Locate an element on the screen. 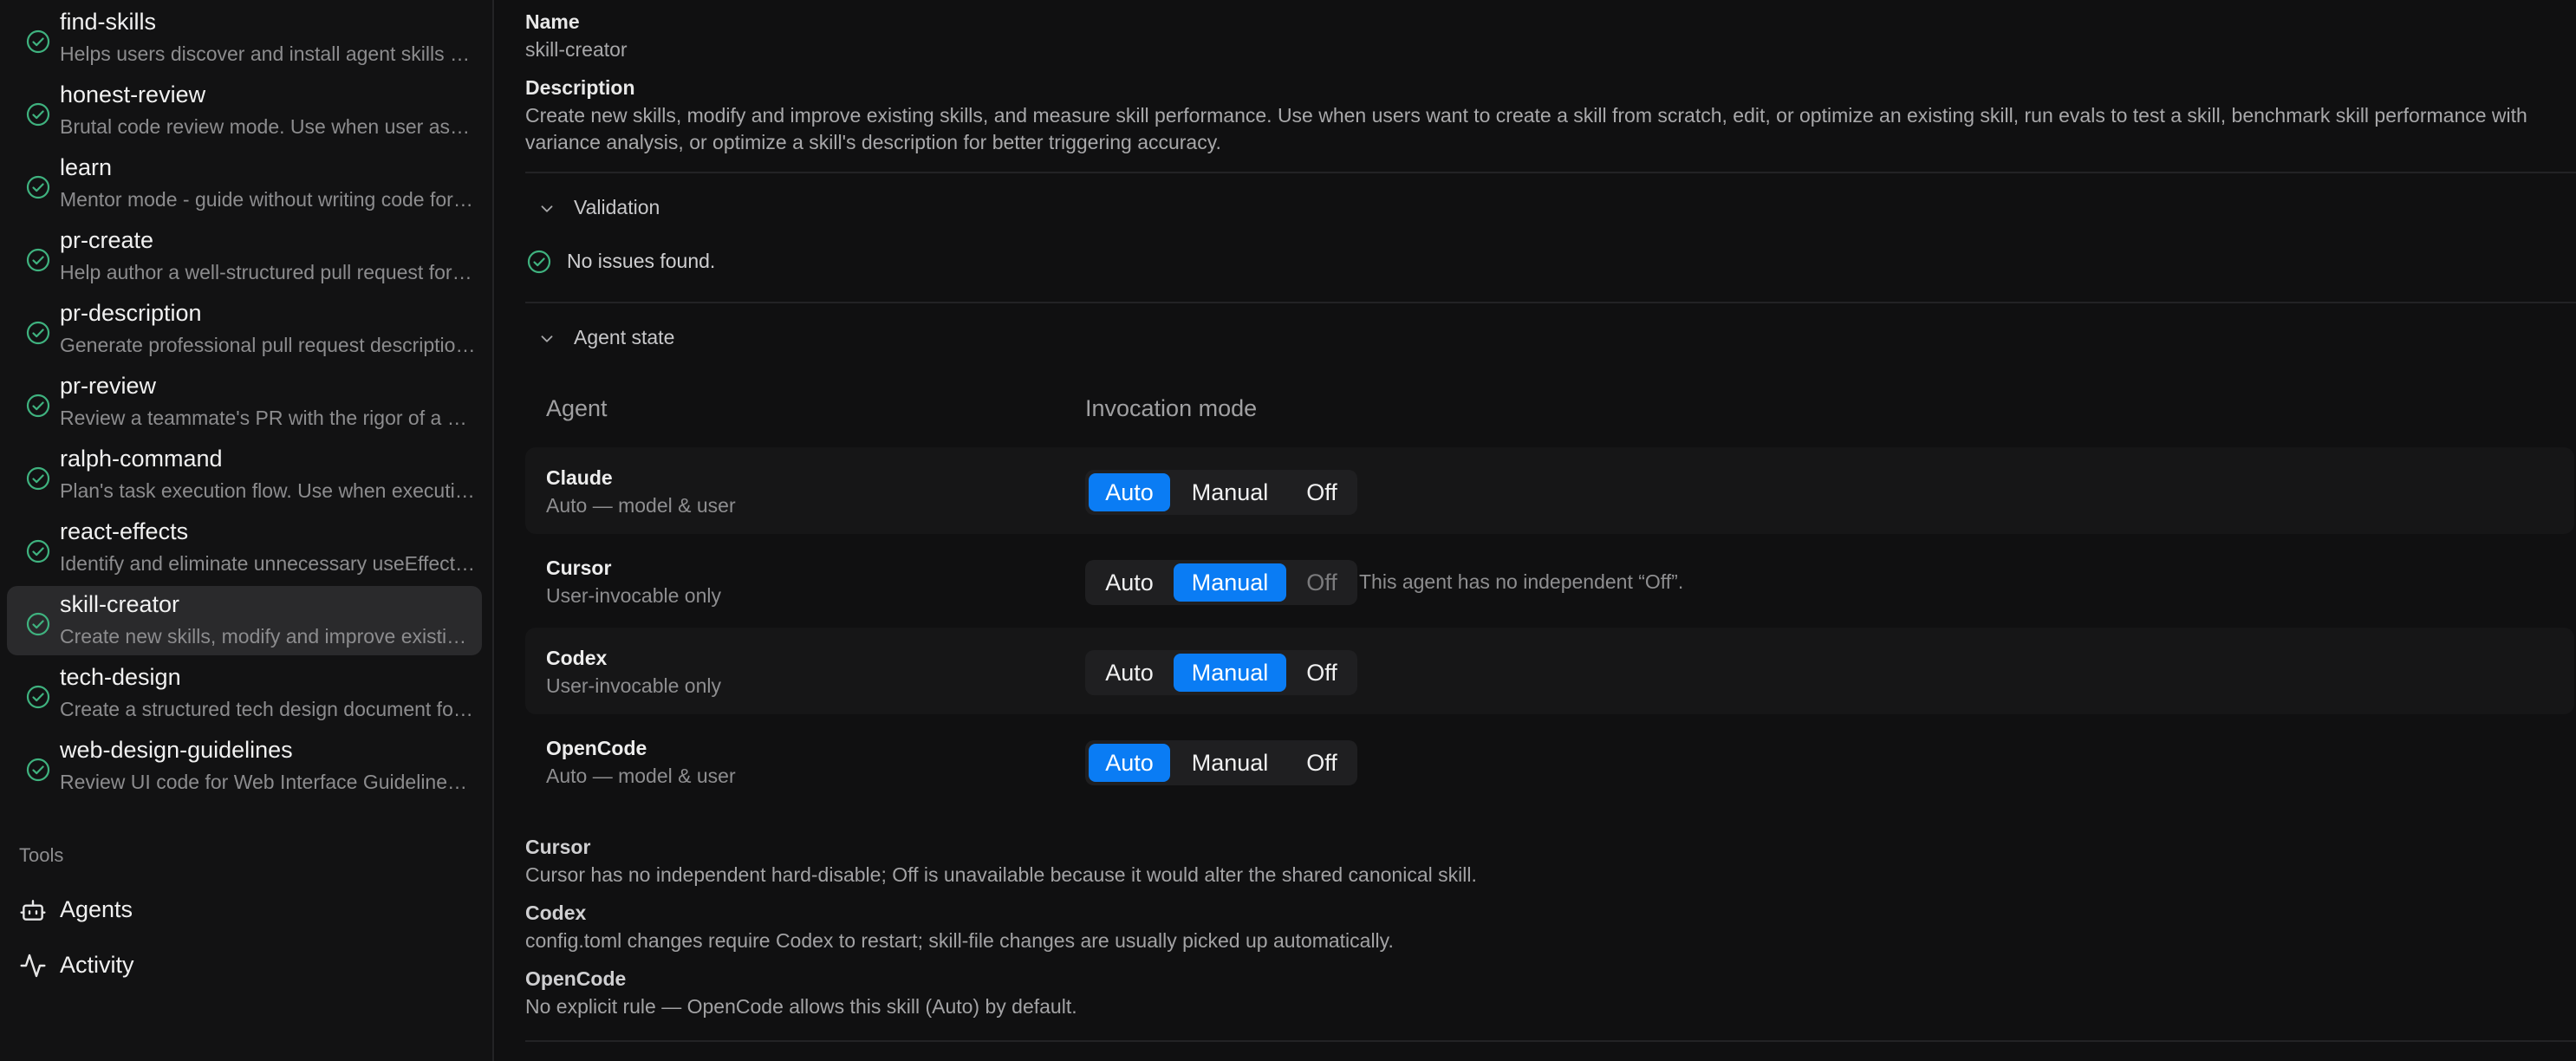  sidebar-item-activity: Activity is located at coordinates (244, 965).